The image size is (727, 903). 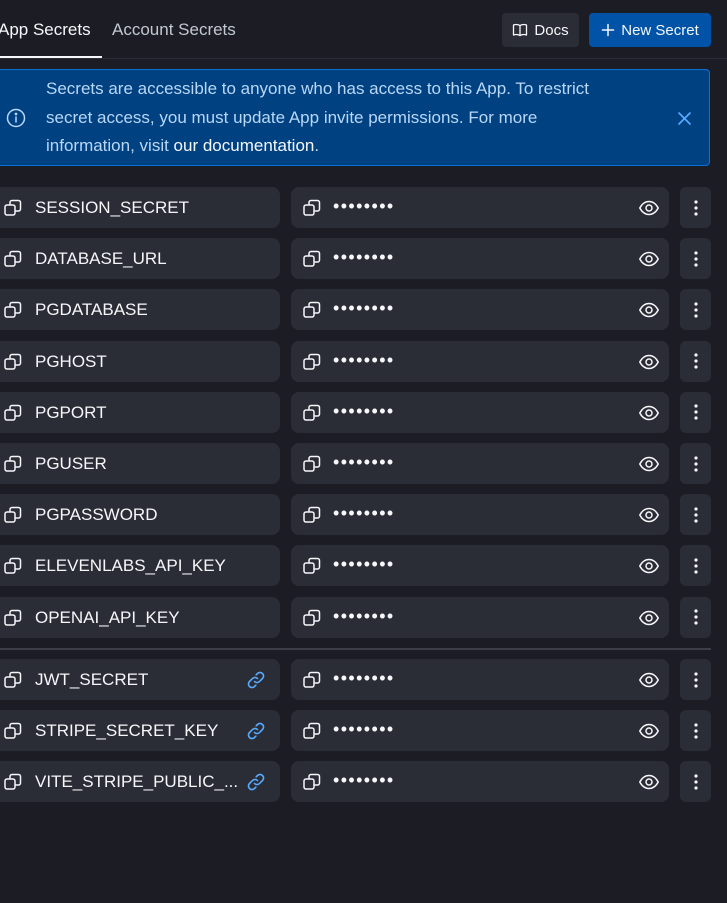 I want to click on secret-row: DATABASE_URL ••••••••, so click(x=363, y=259).